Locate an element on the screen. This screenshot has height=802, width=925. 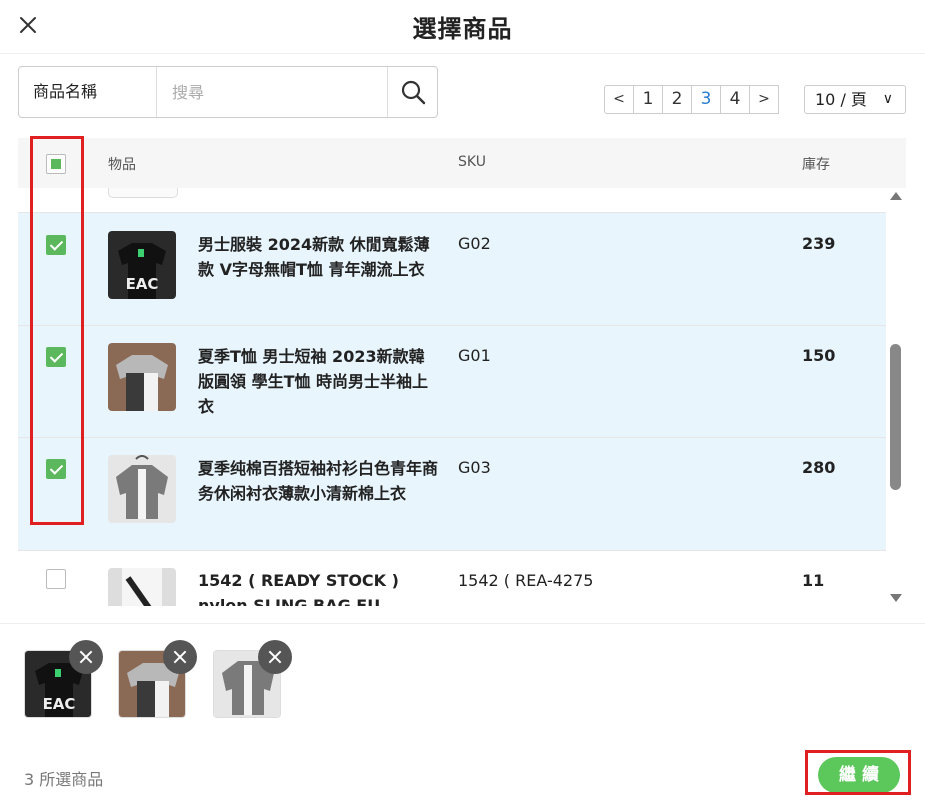
table-header: 物品 SKU 庫存 is located at coordinates (462, 163).